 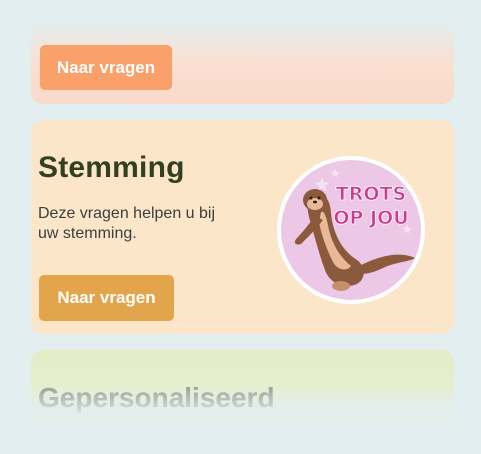 What do you see at coordinates (111, 167) in the screenshot?
I see `mood-title: Stemming` at bounding box center [111, 167].